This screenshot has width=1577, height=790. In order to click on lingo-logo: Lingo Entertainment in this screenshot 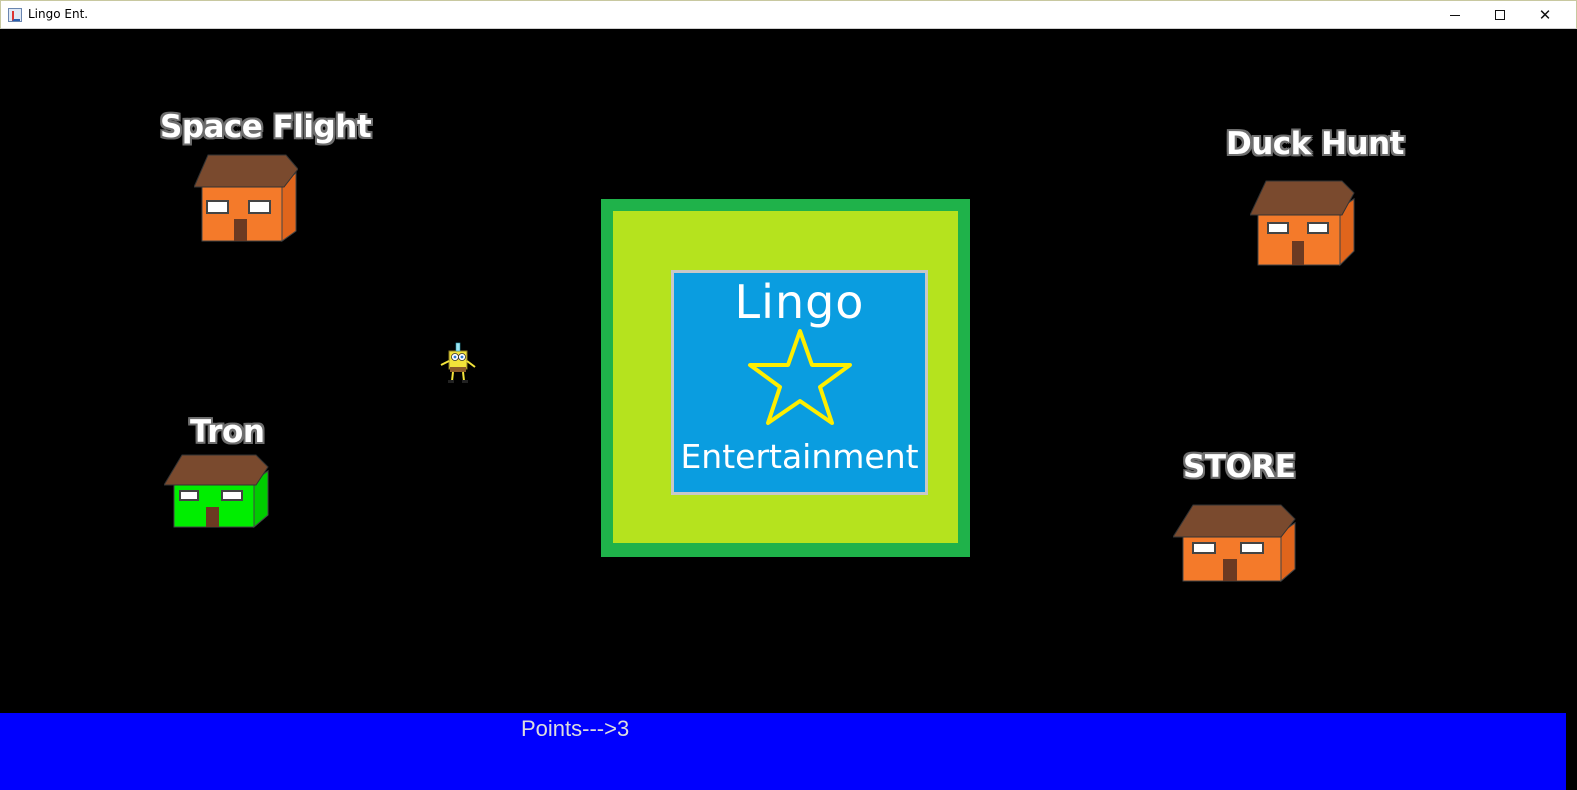, I will do `click(785, 378)`.